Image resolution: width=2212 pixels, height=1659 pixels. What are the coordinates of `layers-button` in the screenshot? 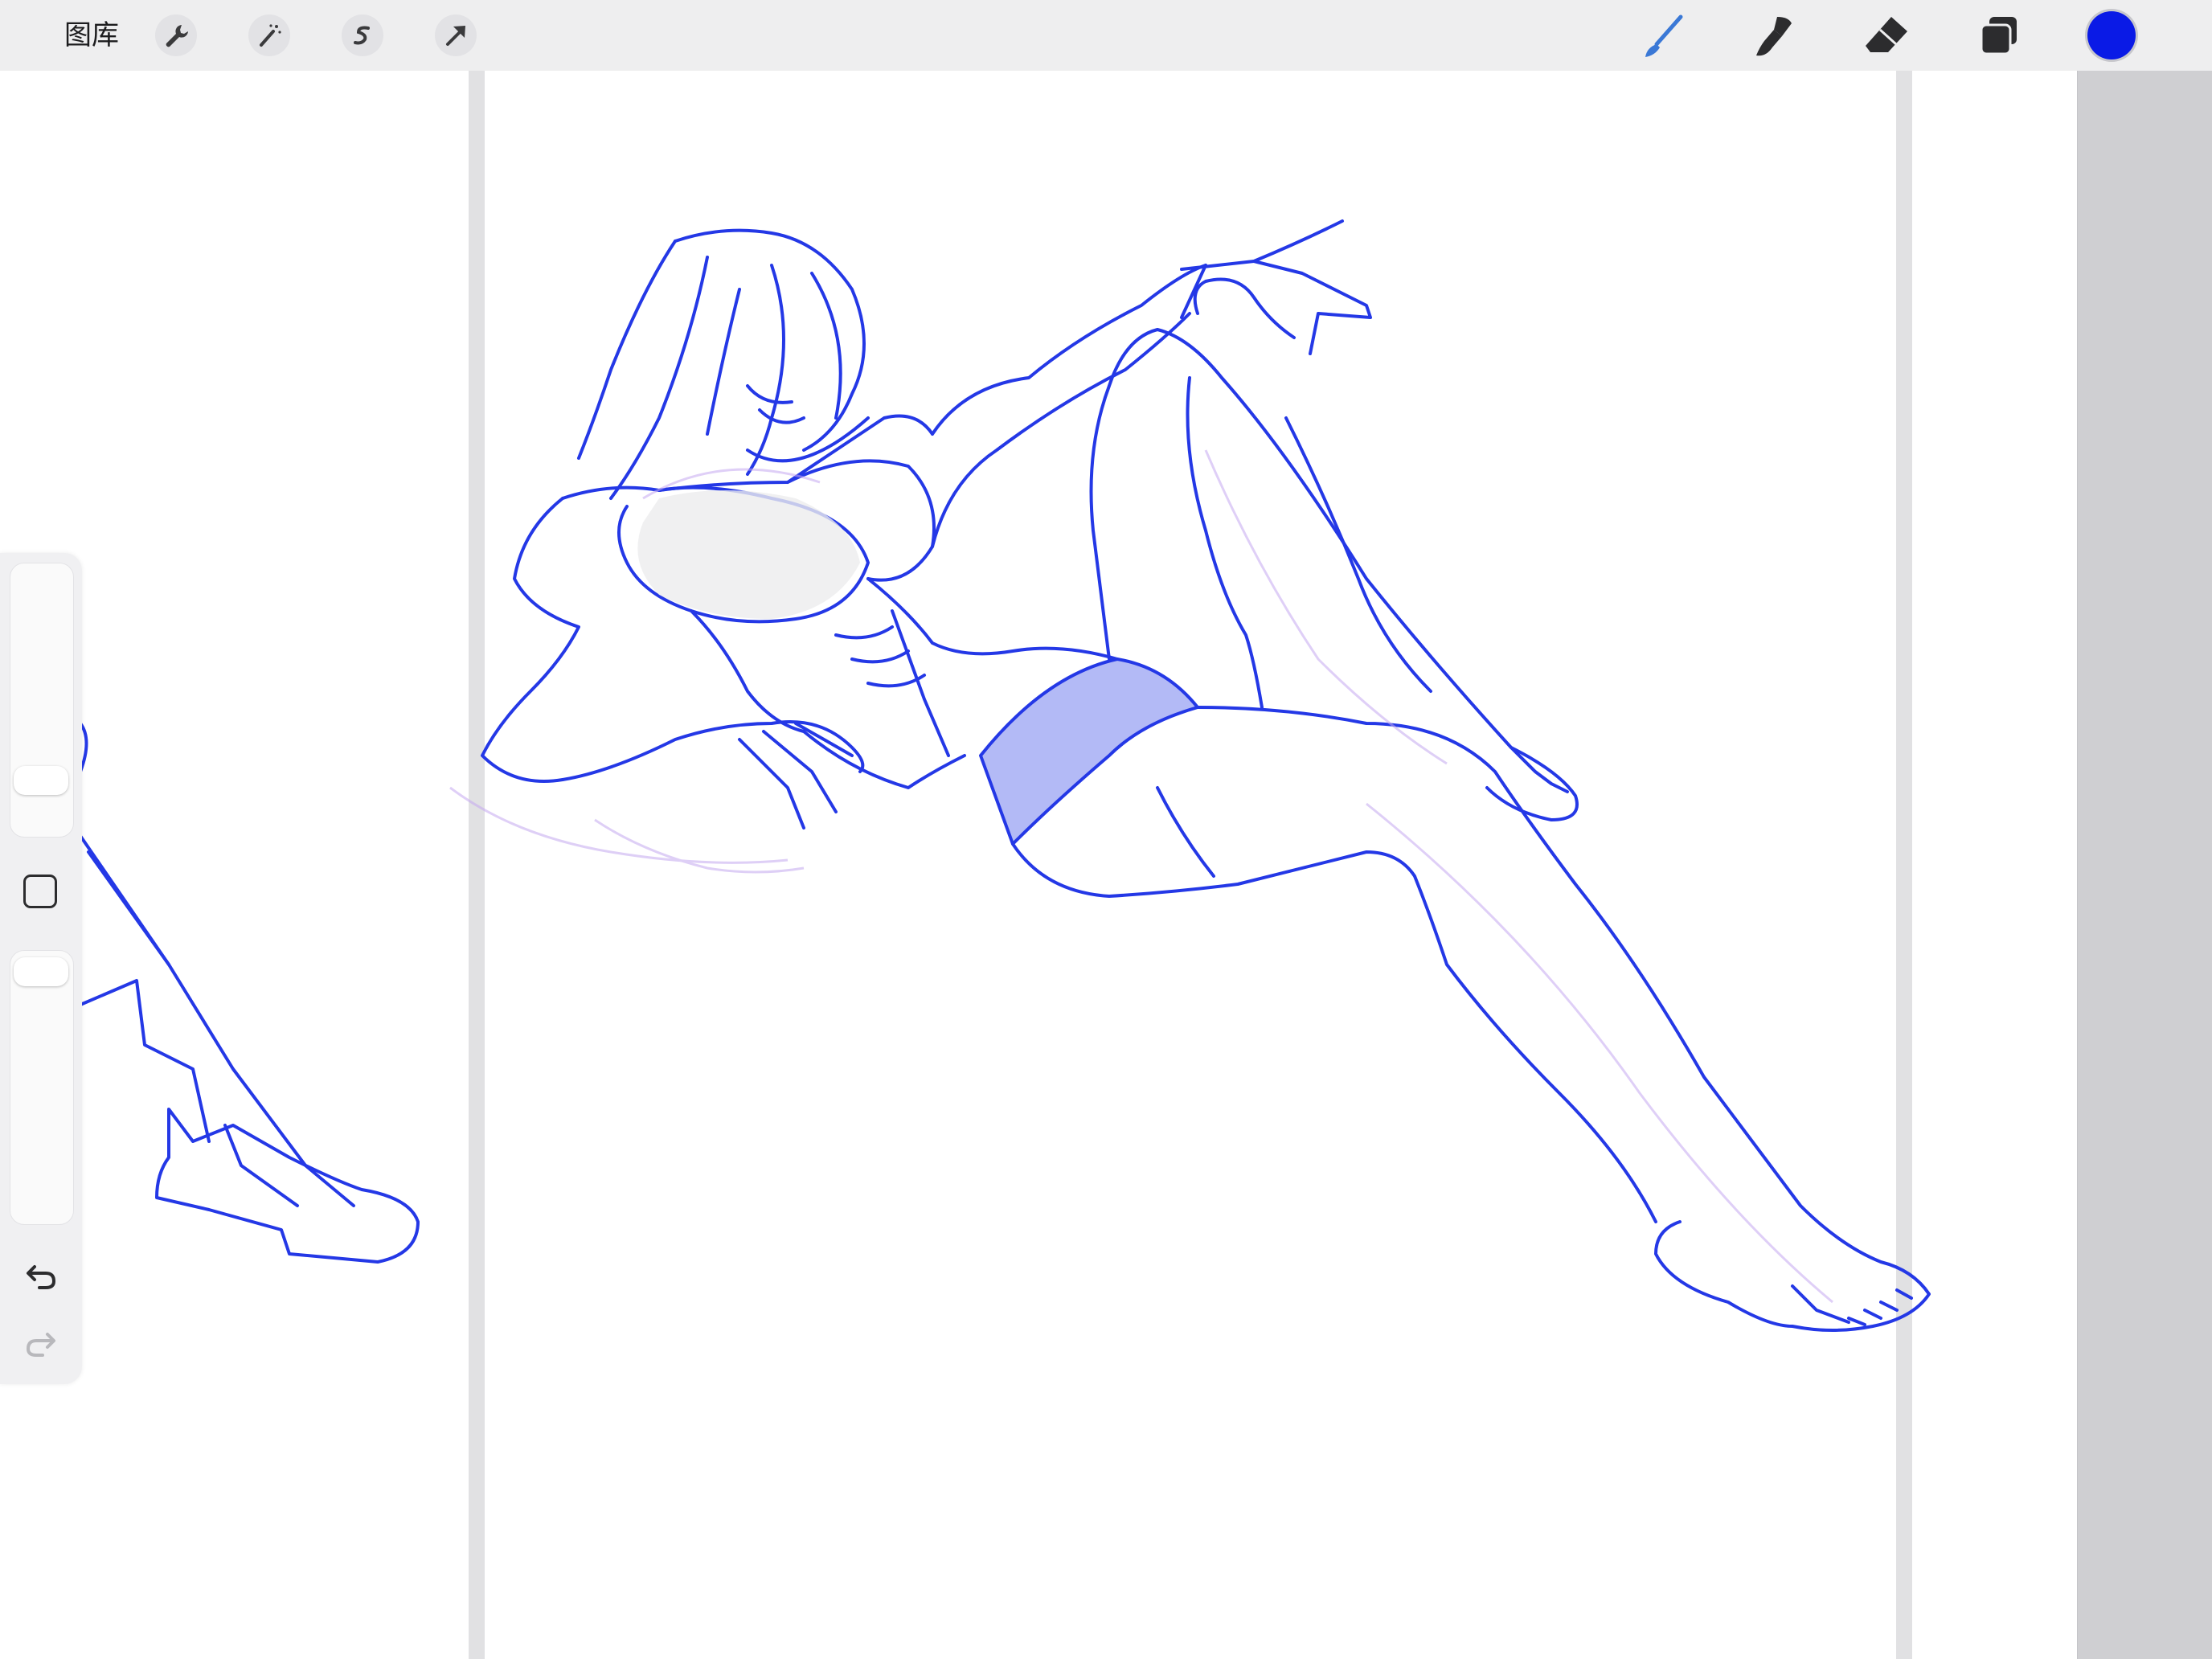 It's located at (1999, 36).